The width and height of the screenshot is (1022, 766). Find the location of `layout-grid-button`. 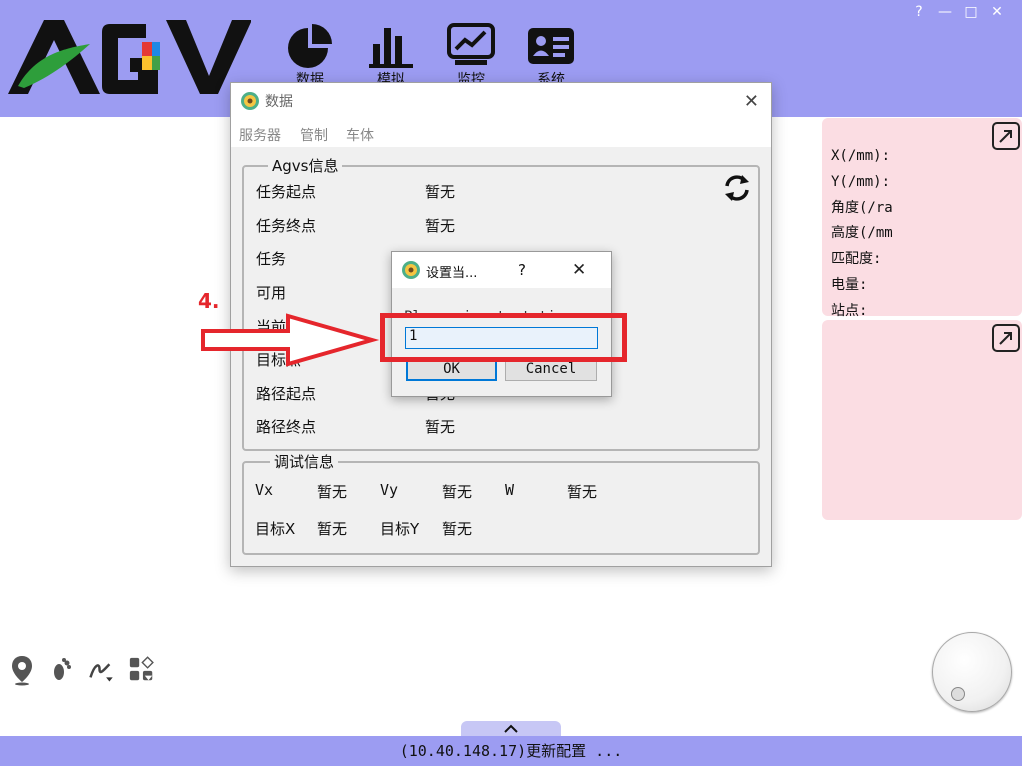

layout-grid-button is located at coordinates (142, 670).